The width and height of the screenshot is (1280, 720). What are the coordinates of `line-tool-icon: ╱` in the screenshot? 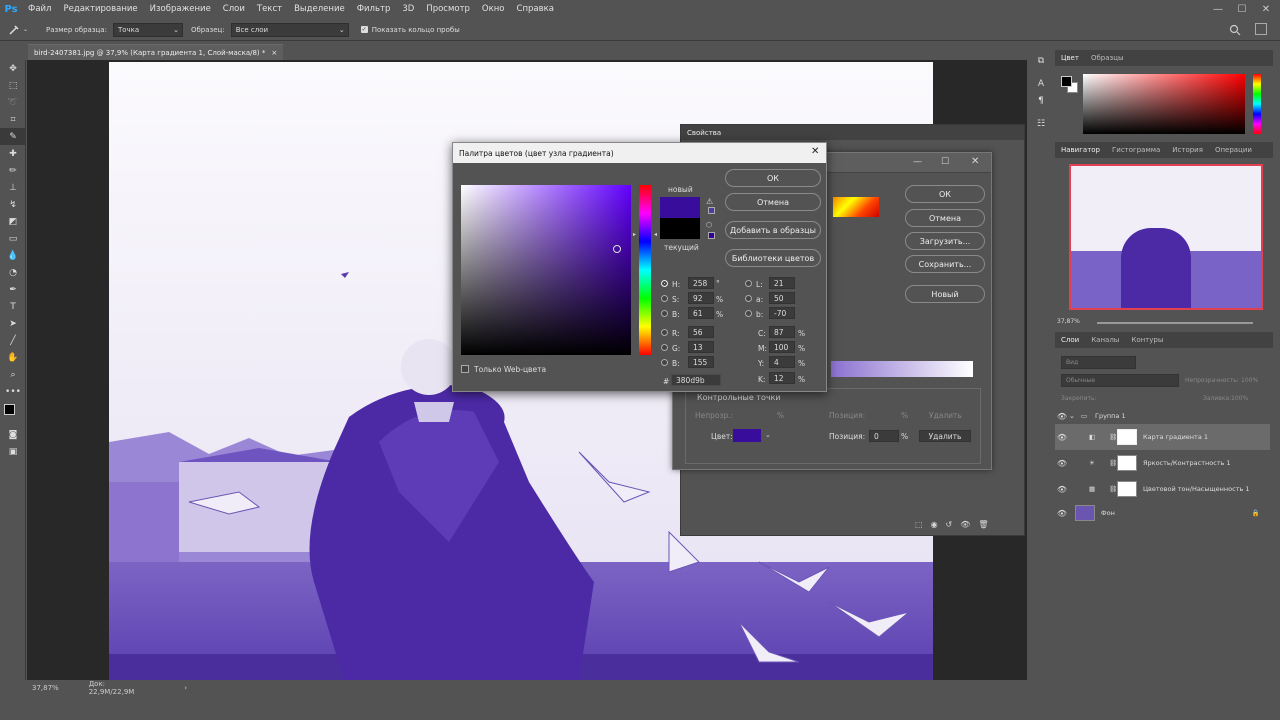 It's located at (13, 340).